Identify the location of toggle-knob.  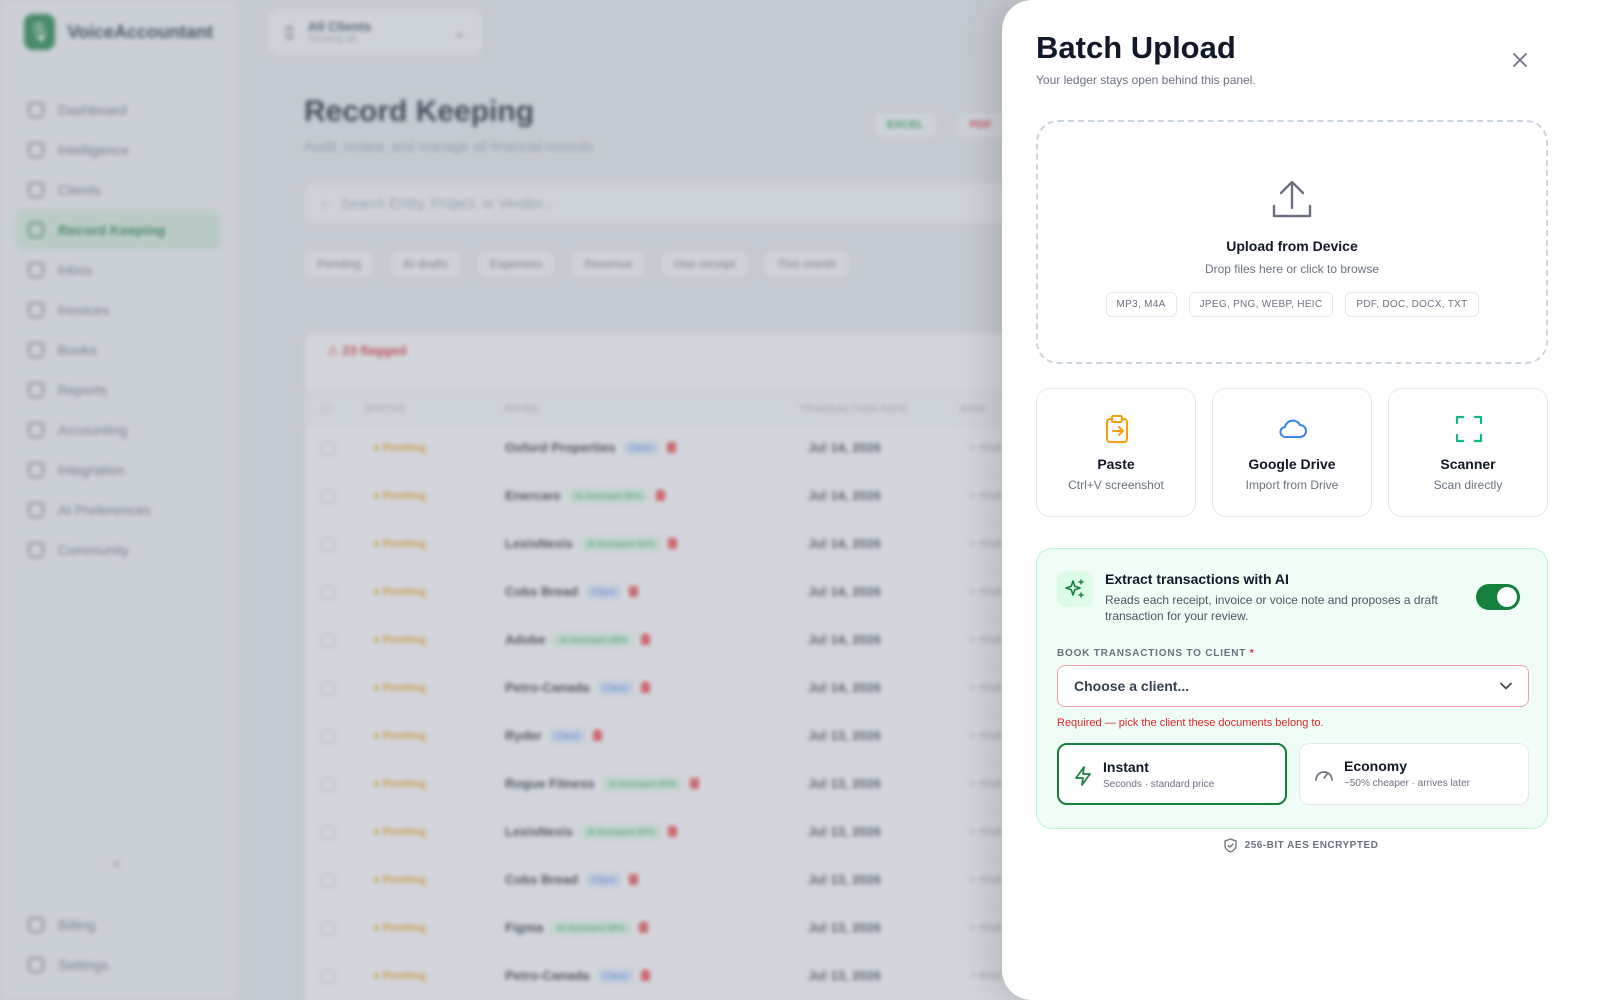
(1507, 597).